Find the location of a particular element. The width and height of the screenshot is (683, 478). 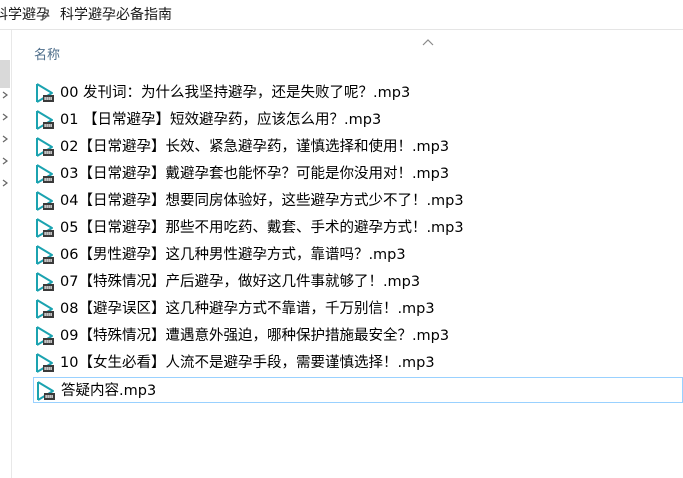

sort-ascending-icon is located at coordinates (428, 42).